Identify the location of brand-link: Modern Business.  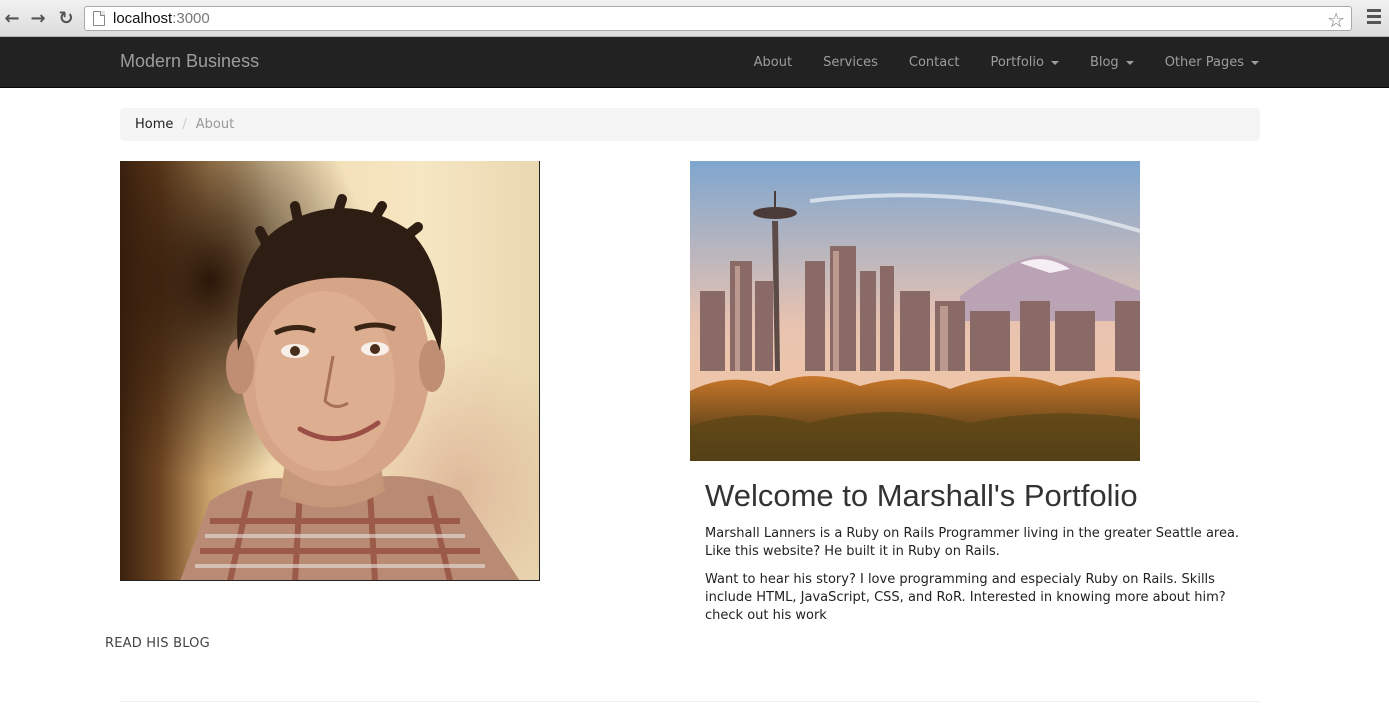
(189, 61).